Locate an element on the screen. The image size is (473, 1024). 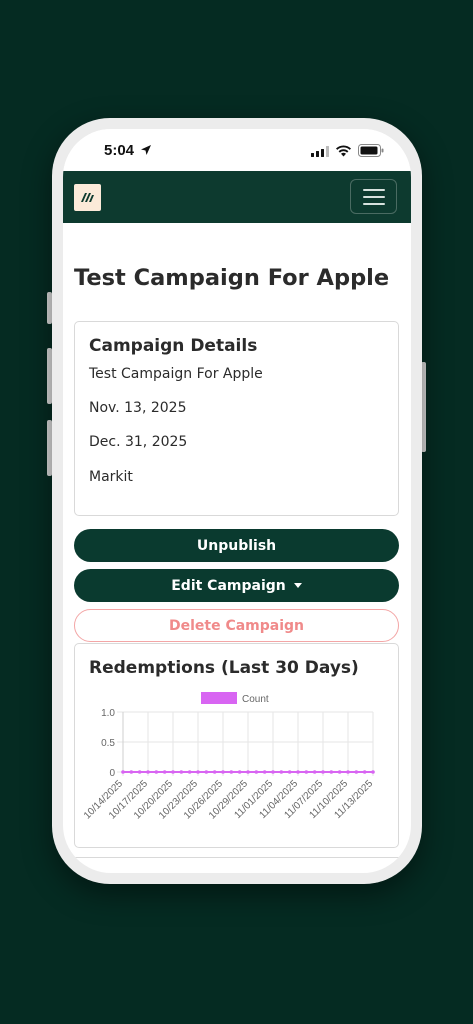
y-tick-label: 0.5 is located at coordinates (108, 743).